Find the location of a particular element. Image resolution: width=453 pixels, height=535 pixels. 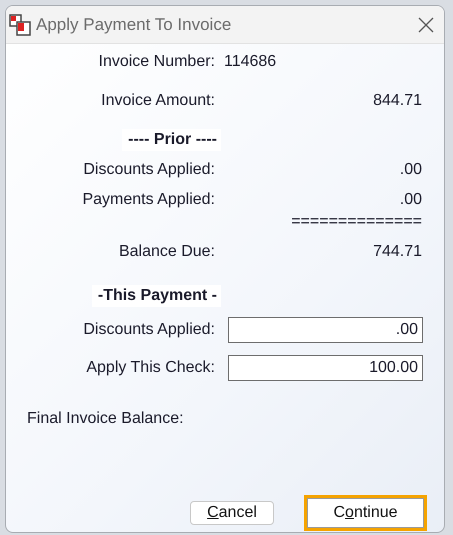

field-label: Payments Applied: is located at coordinates (148, 200).